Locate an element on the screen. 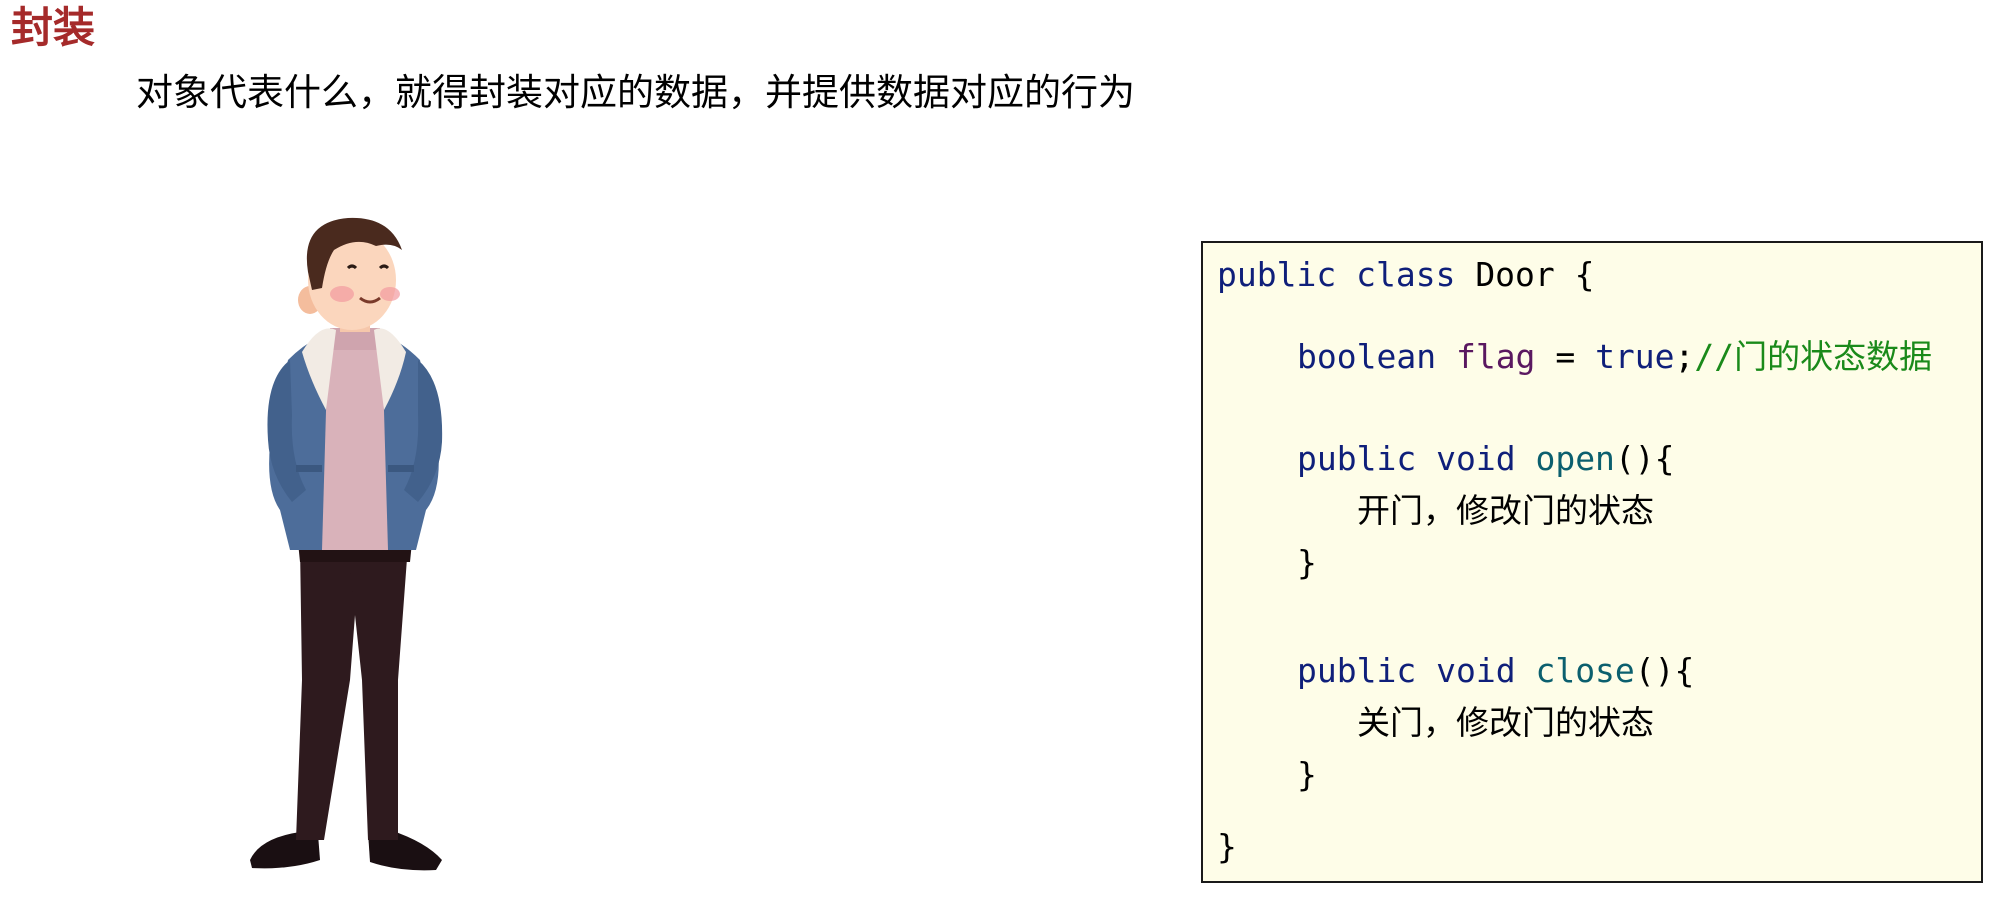  code-line-field: boolean flag = true;//门的状态数据 is located at coordinates (1614, 357).